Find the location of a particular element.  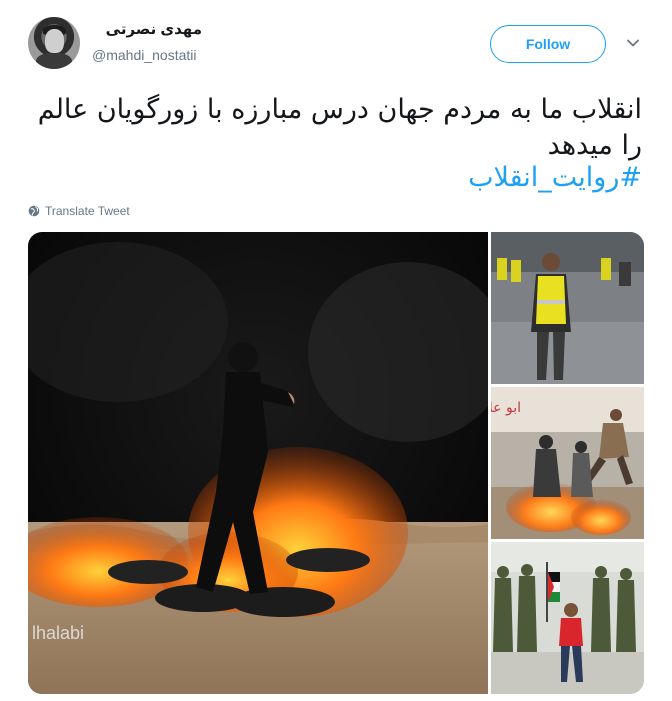

avatar-body is located at coordinates (54, 61).